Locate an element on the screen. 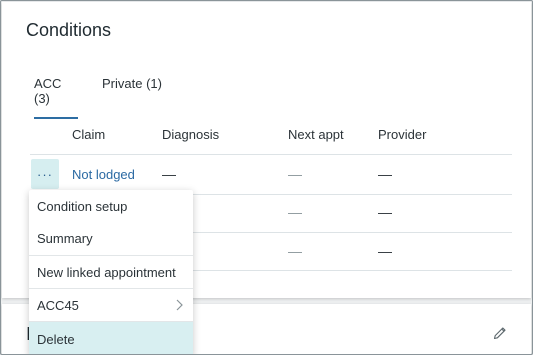  diagnosis-value: — is located at coordinates (169, 174).